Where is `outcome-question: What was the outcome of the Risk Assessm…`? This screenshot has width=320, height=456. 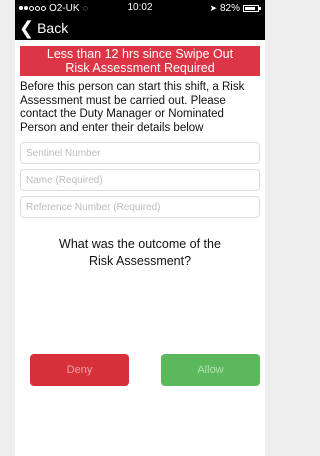
outcome-question: What was the outcome of the Risk Assessm… is located at coordinates (140, 253).